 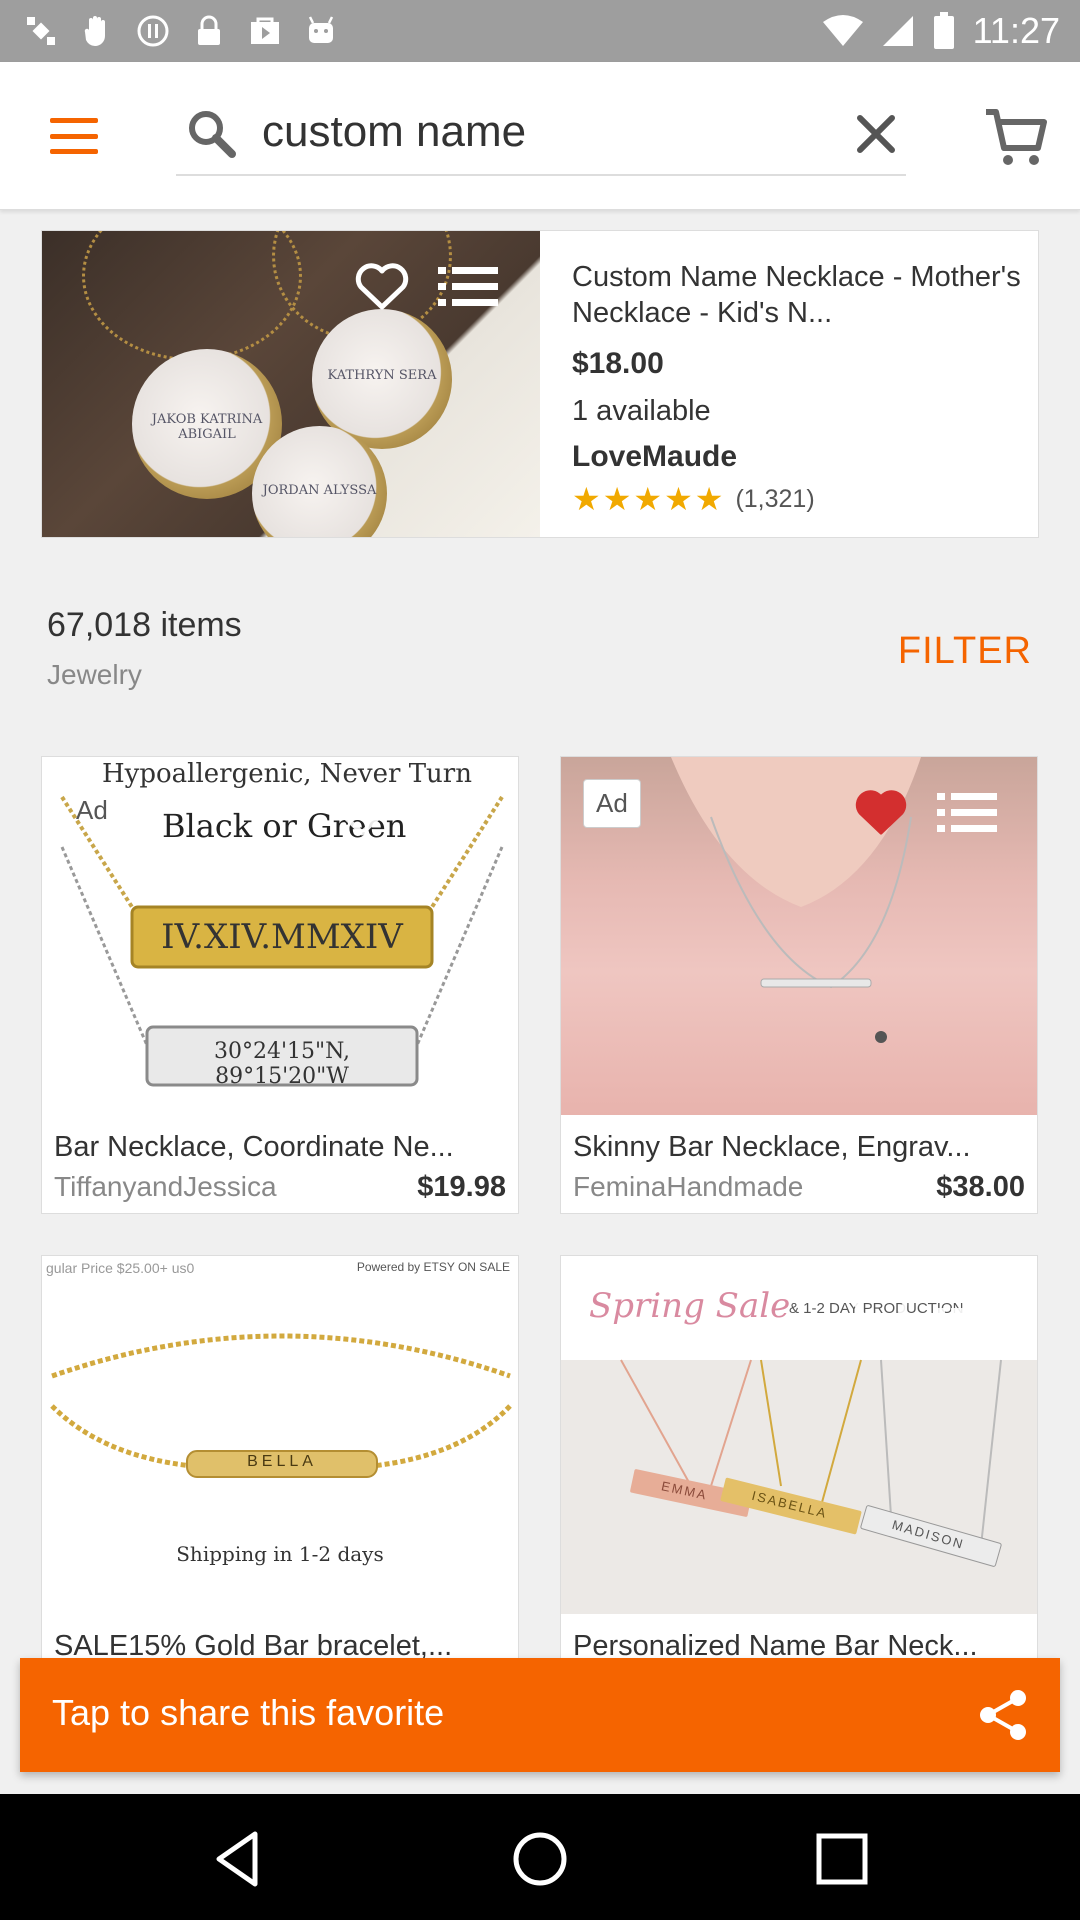 I want to click on app-bar: custom name, so click(x=540, y=136).